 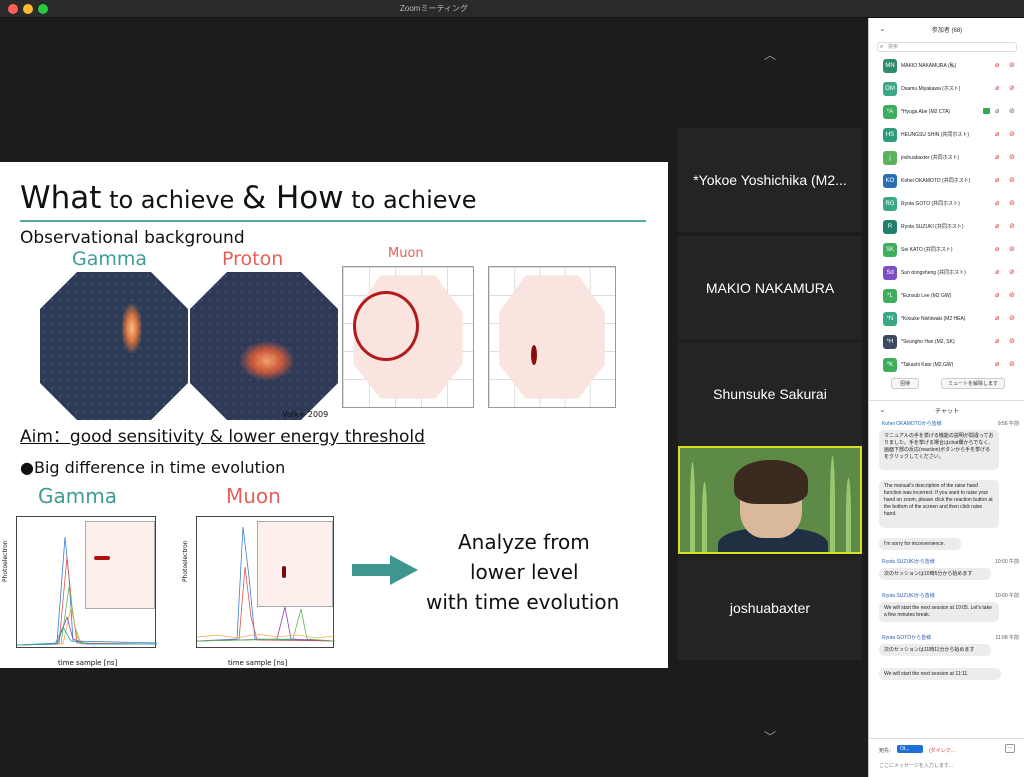 I want to click on video-tile: joshuabaxter, so click(x=770, y=608).